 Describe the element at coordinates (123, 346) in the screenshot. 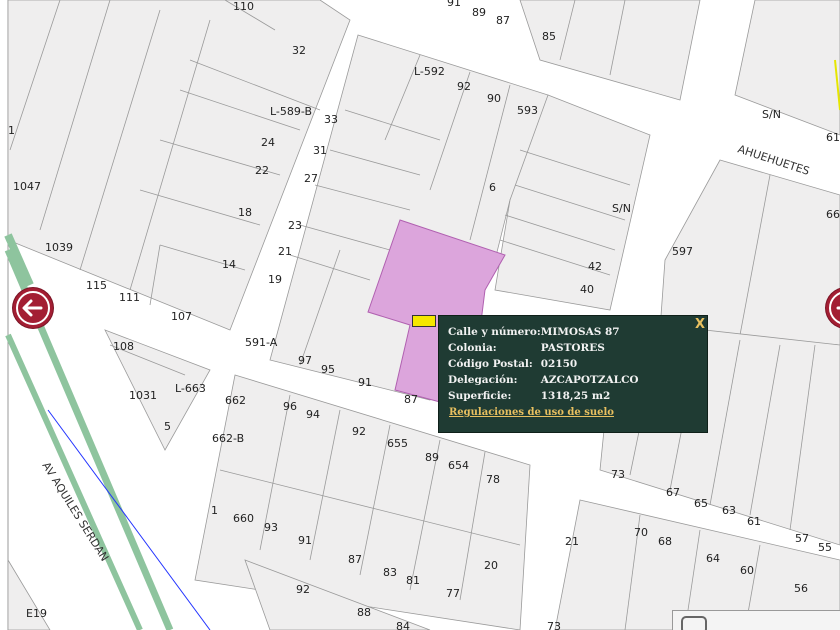

I see `lot-label: 108` at that location.